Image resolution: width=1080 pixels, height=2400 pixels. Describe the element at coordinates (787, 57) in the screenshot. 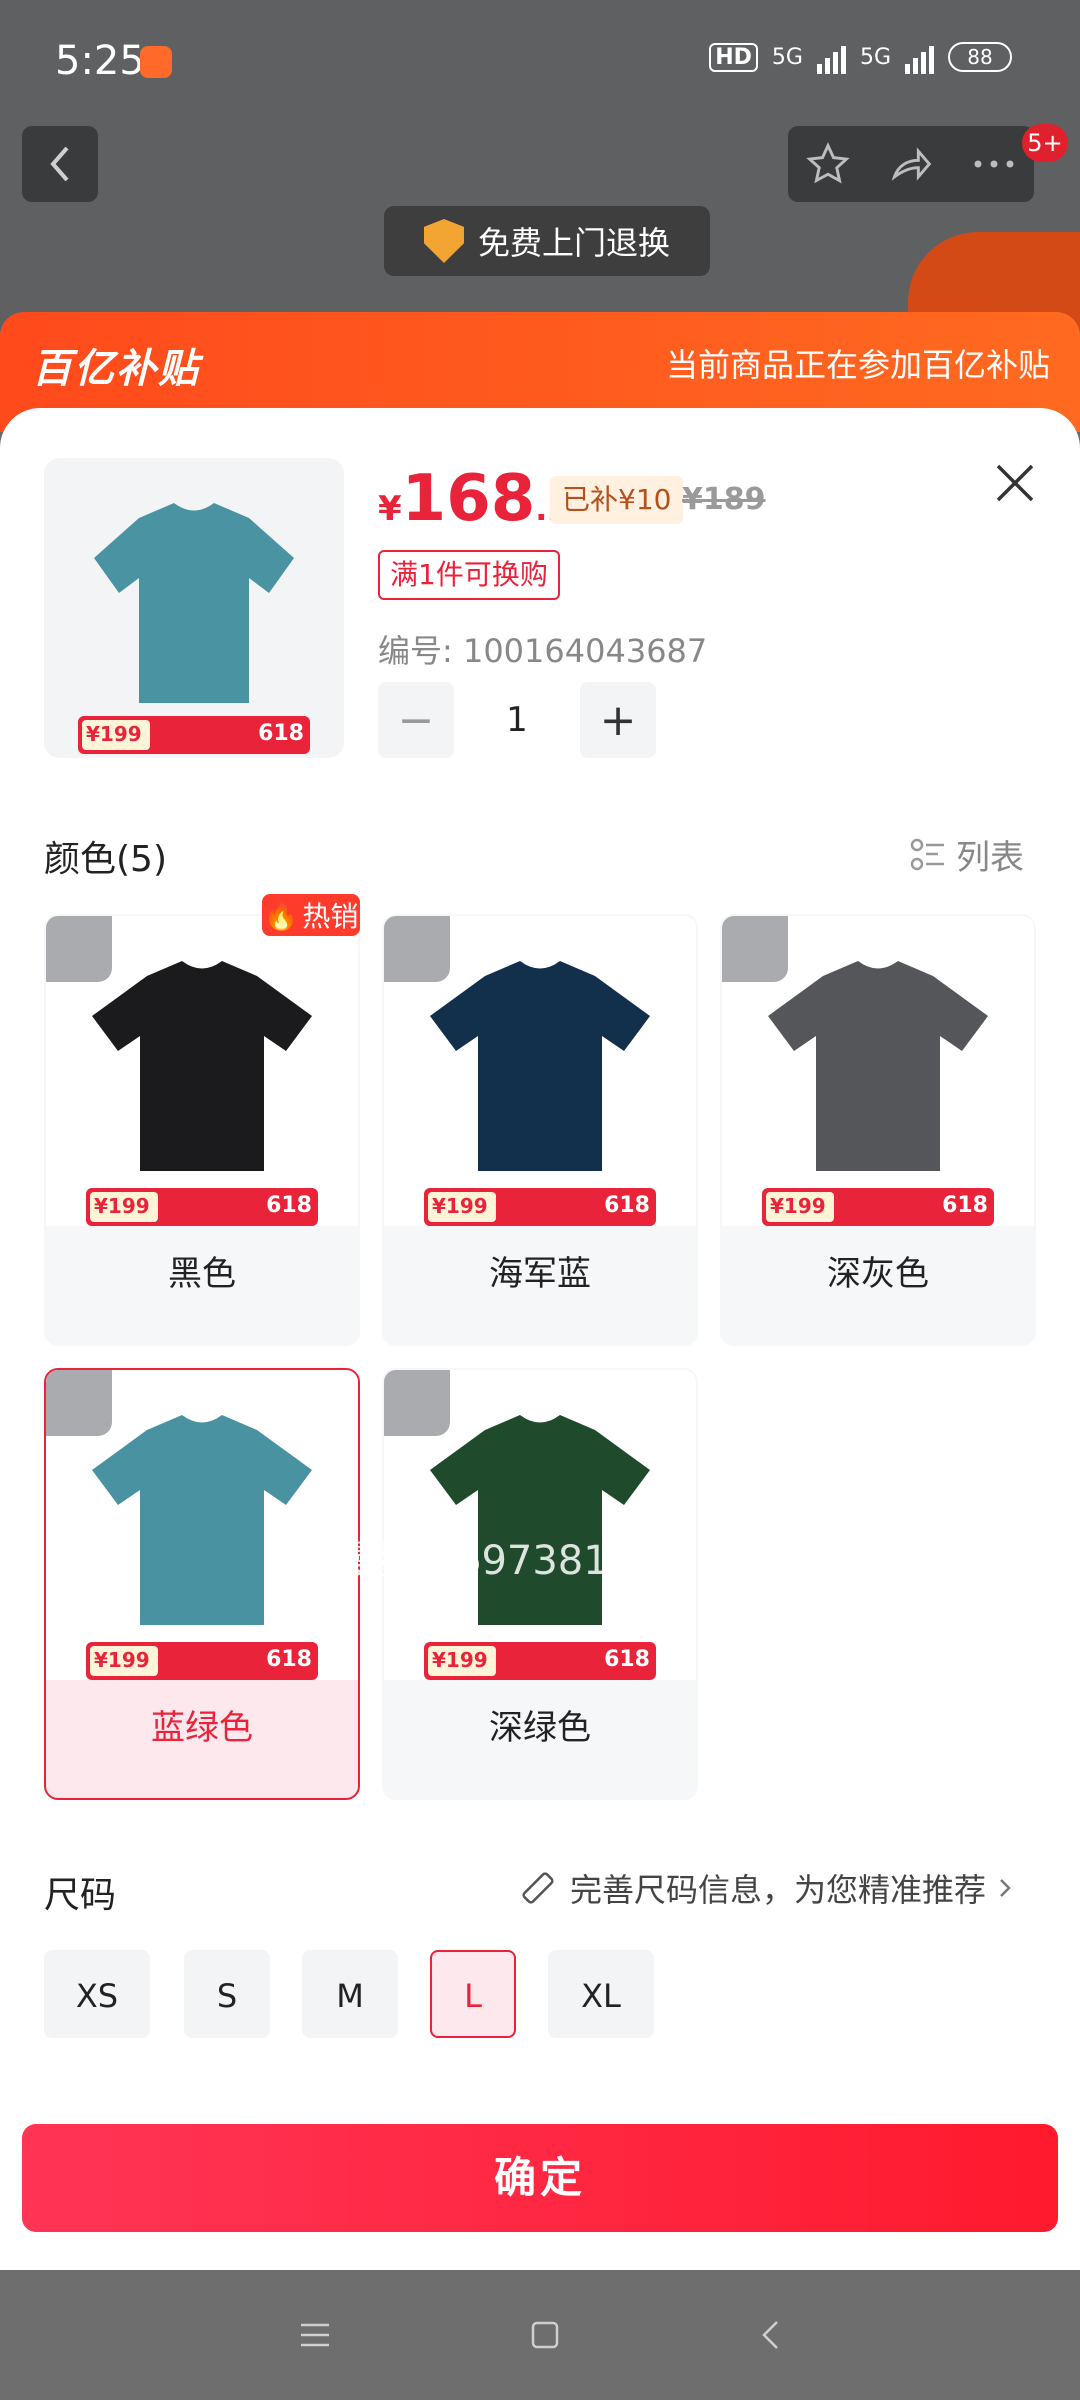

I see `network-label: 5G` at that location.